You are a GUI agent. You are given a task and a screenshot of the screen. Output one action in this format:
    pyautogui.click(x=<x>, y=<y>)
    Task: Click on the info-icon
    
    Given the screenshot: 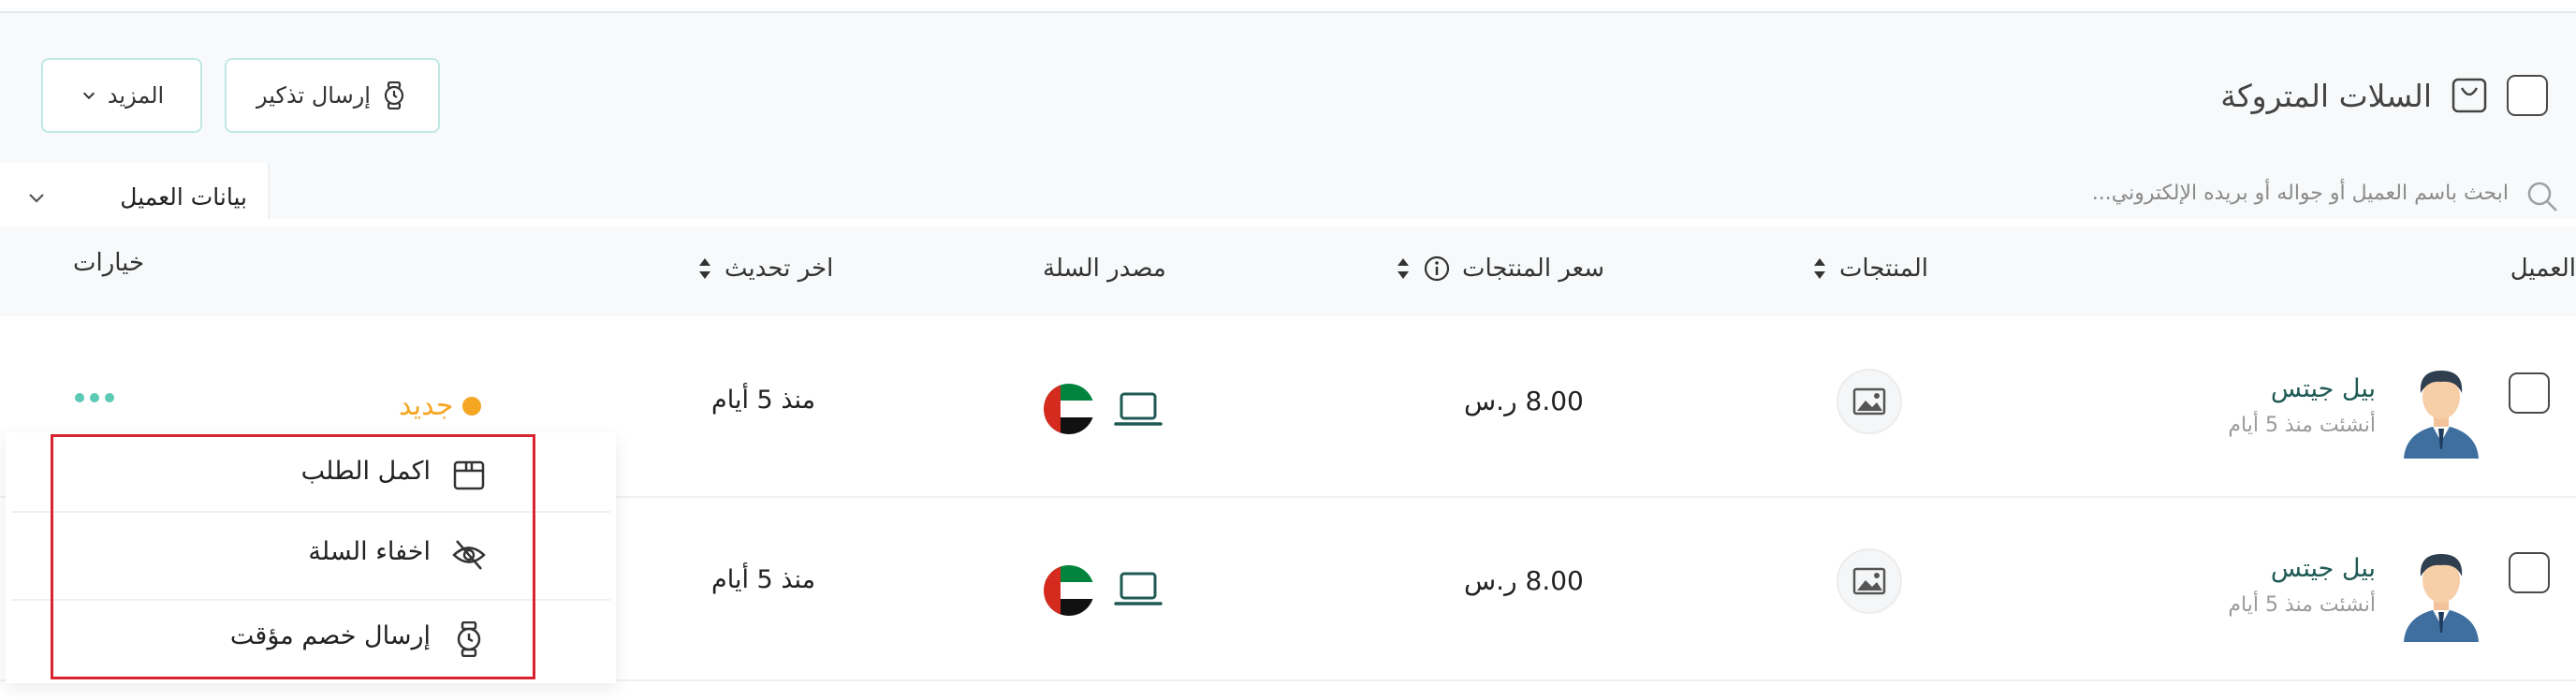 What is the action you would take?
    pyautogui.click(x=1437, y=269)
    